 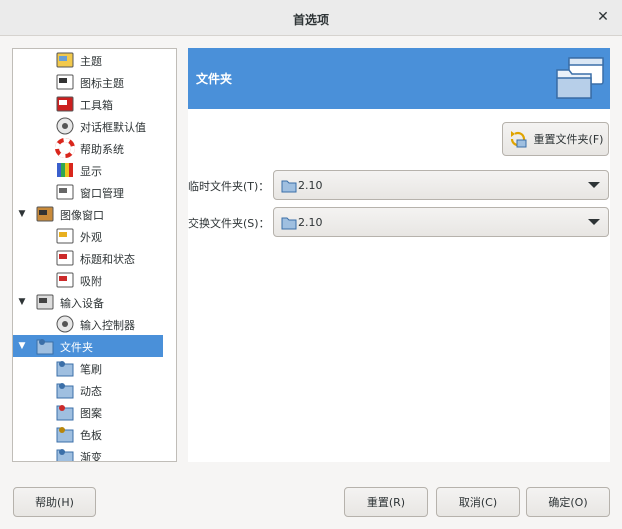 I want to click on tree-item-label: 外观, so click(x=91, y=237).